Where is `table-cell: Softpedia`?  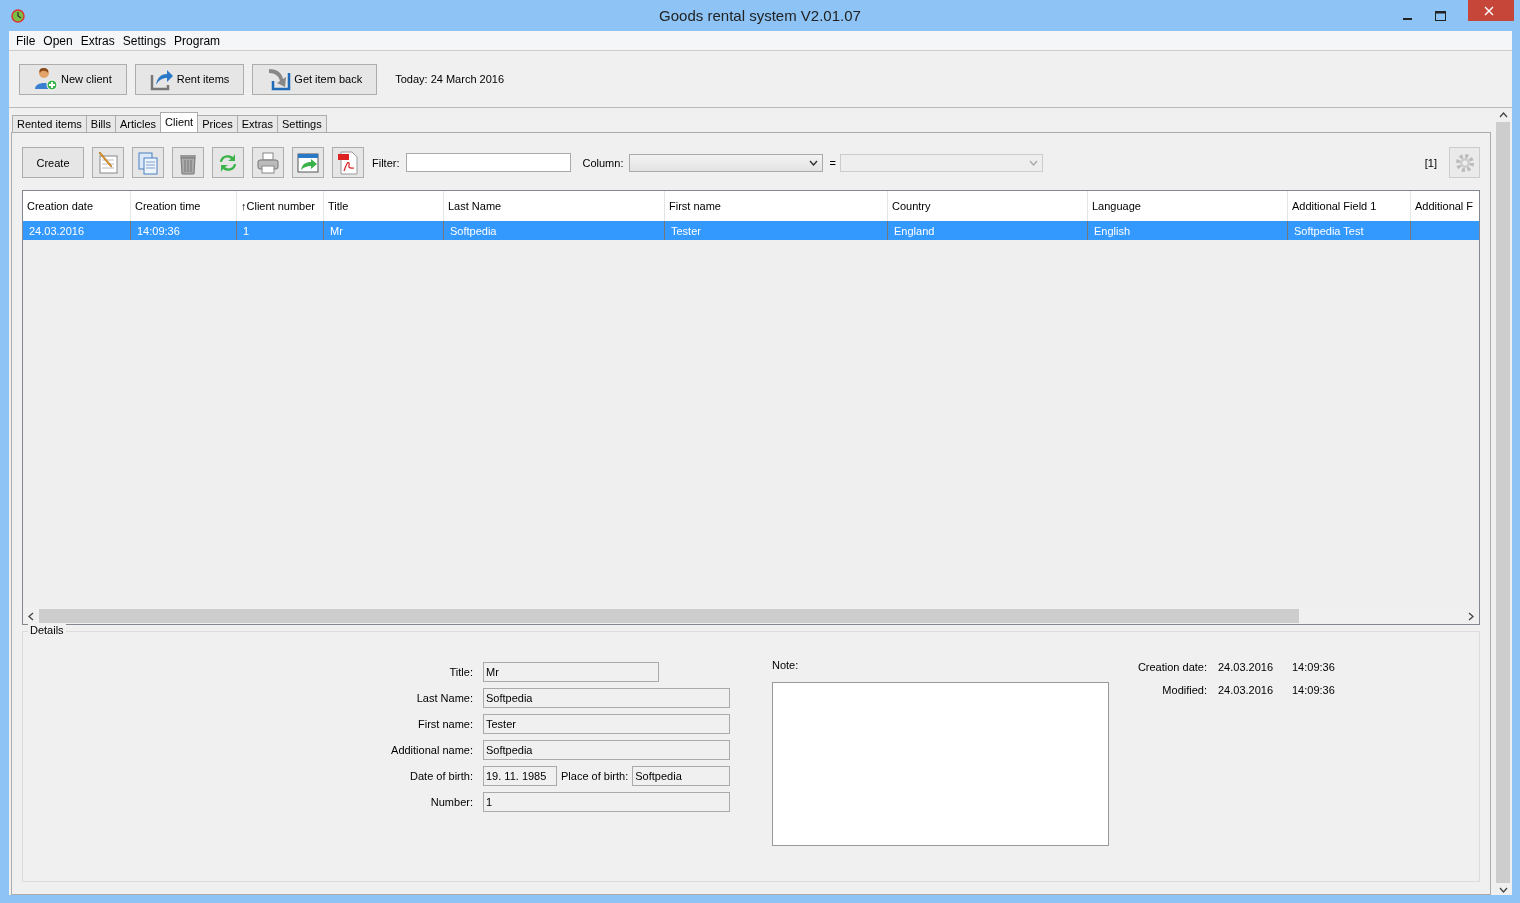 table-cell: Softpedia is located at coordinates (554, 230).